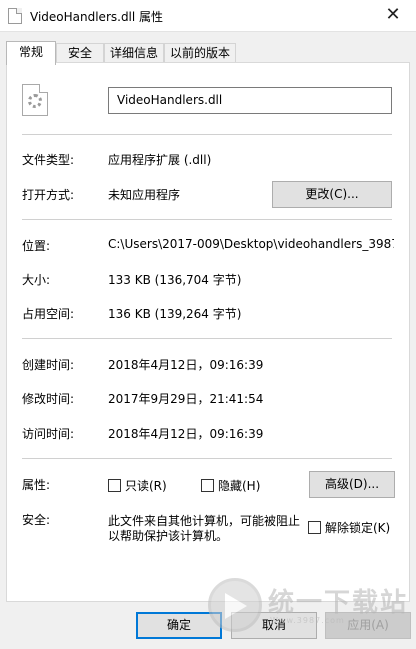  Describe the element at coordinates (160, 160) in the screenshot. I see `file-type-value: 应用程序扩展 (.dll)` at that location.